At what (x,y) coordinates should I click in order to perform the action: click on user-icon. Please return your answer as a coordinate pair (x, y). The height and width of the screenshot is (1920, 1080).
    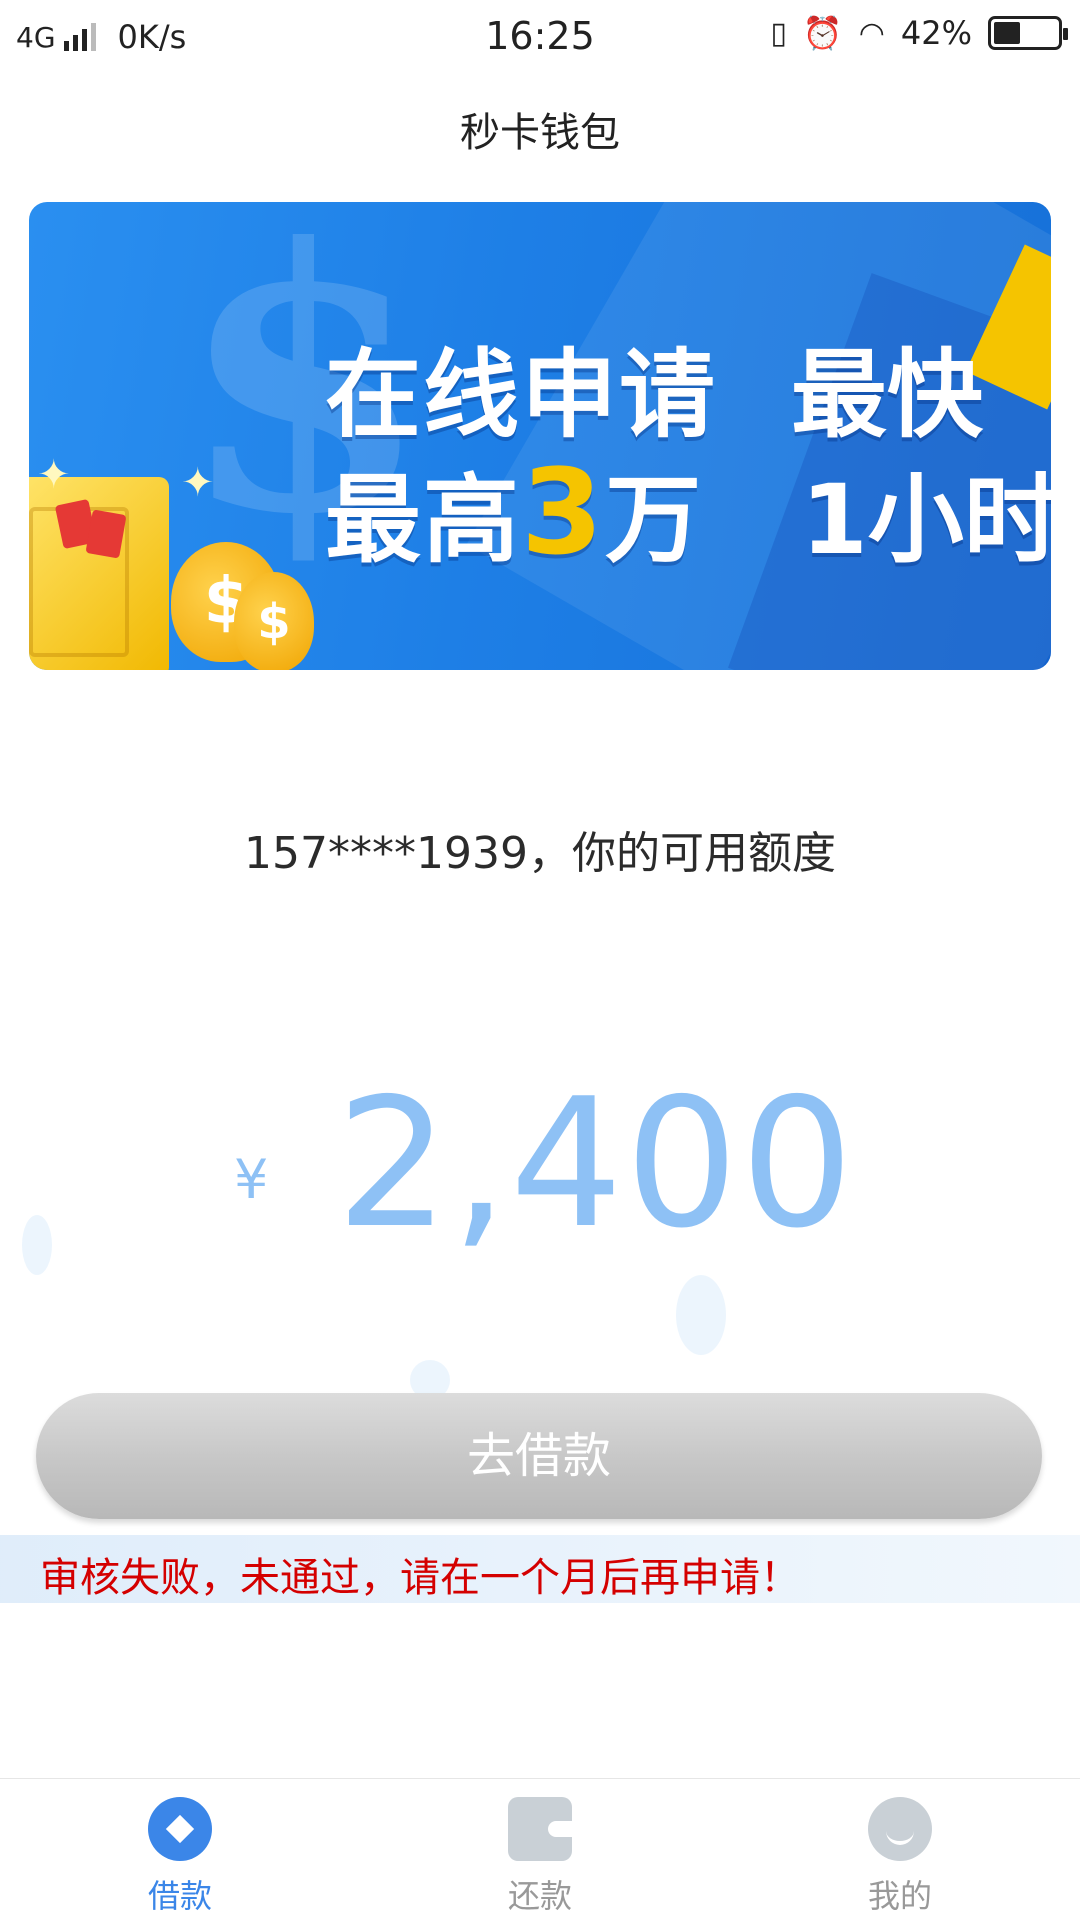
    Looking at the image, I should click on (900, 1829).